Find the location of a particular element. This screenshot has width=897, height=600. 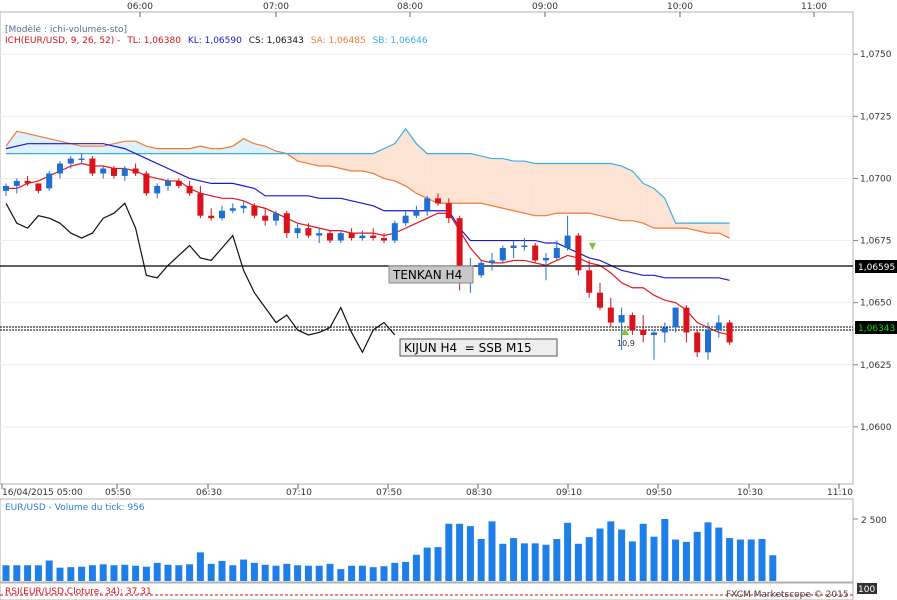

y-tick-label: 1,0650 is located at coordinates (876, 304).